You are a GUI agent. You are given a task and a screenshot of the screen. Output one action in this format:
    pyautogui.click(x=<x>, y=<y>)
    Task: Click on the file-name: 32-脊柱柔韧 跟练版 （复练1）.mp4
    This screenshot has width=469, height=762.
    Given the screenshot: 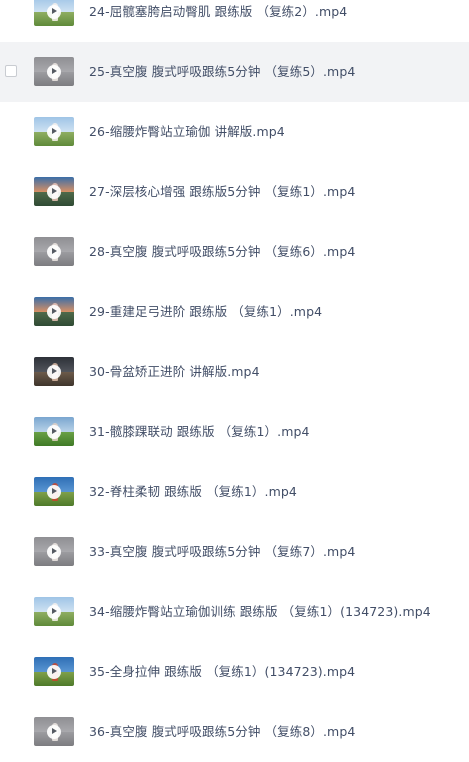 What is the action you would take?
    pyautogui.click(x=193, y=492)
    